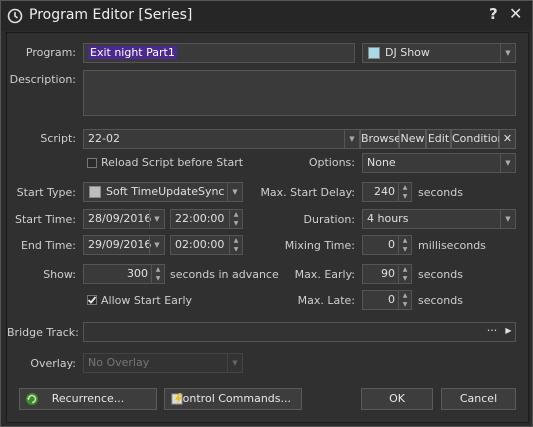  I want to click on show-label: Show:, so click(59, 274).